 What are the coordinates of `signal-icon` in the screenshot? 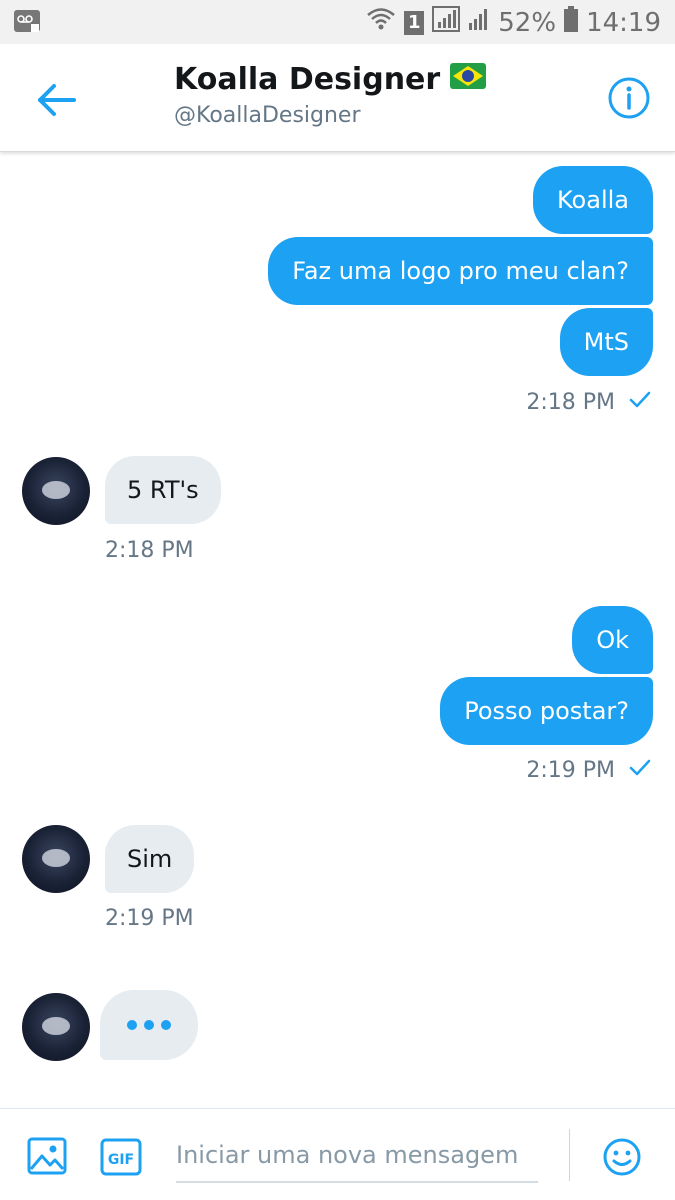 It's located at (446, 22).